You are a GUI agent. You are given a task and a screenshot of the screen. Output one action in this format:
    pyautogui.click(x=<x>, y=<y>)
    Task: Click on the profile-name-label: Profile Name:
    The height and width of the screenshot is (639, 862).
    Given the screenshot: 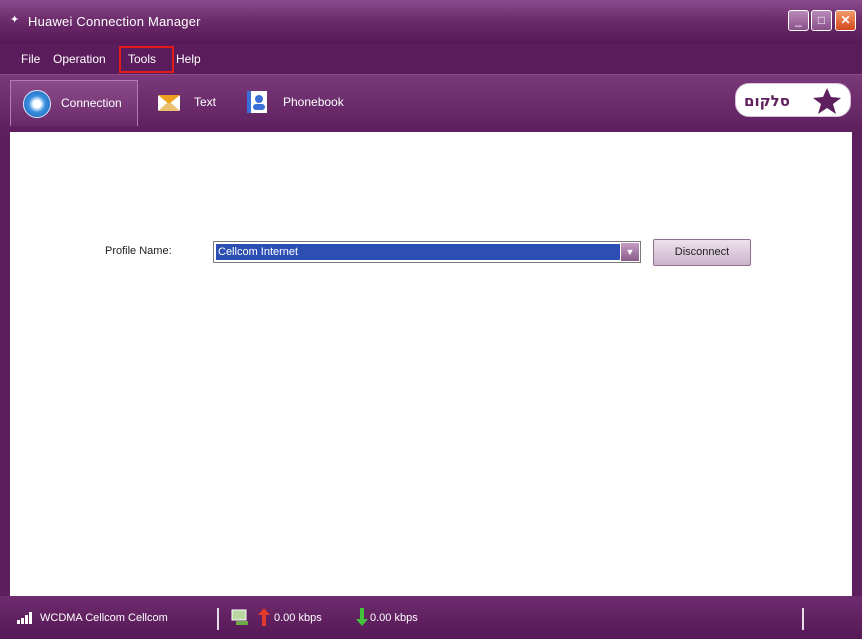 What is the action you would take?
    pyautogui.click(x=138, y=251)
    